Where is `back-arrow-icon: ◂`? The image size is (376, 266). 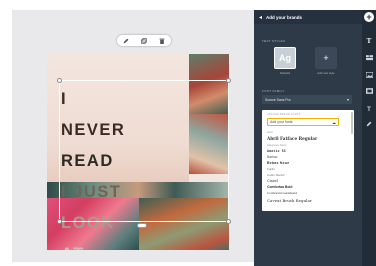 back-arrow-icon: ◂ is located at coordinates (260, 17).